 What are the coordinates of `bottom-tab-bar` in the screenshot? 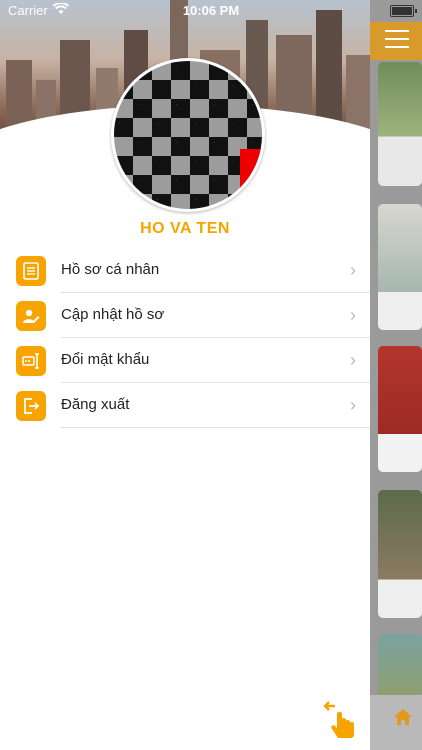 It's located at (396, 722).